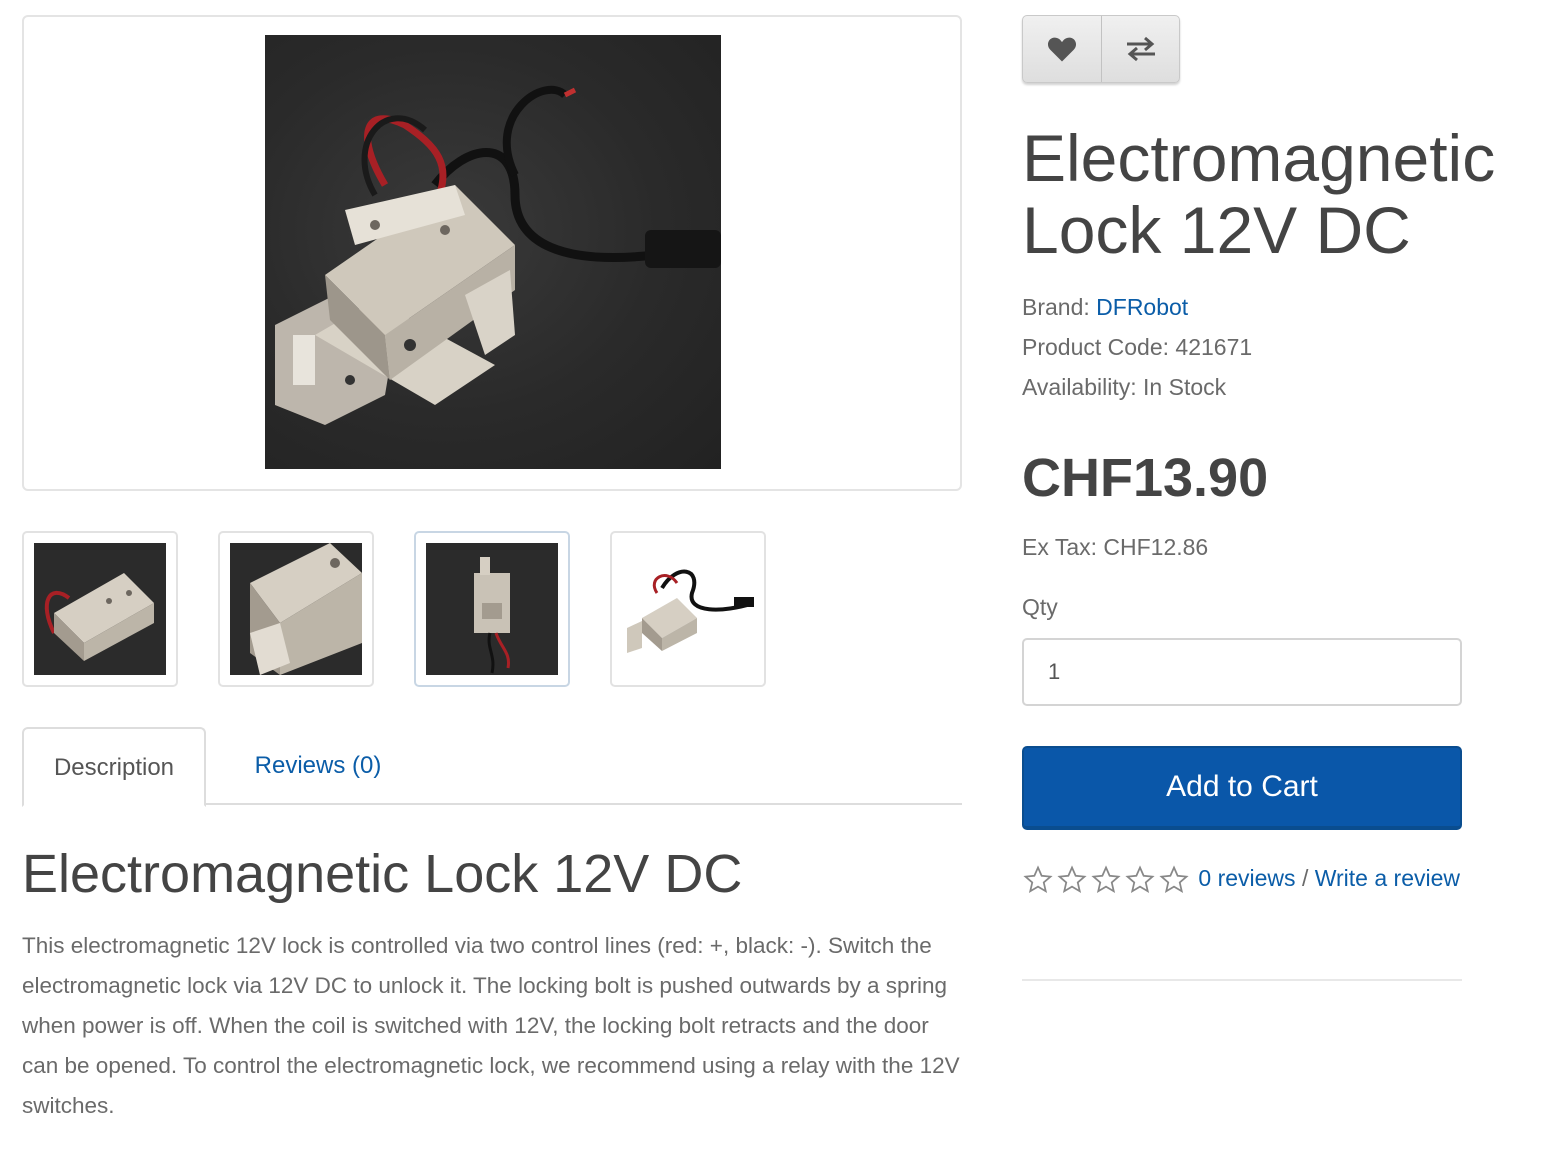  I want to click on availability-row: Availability: In Stock, so click(1124, 387).